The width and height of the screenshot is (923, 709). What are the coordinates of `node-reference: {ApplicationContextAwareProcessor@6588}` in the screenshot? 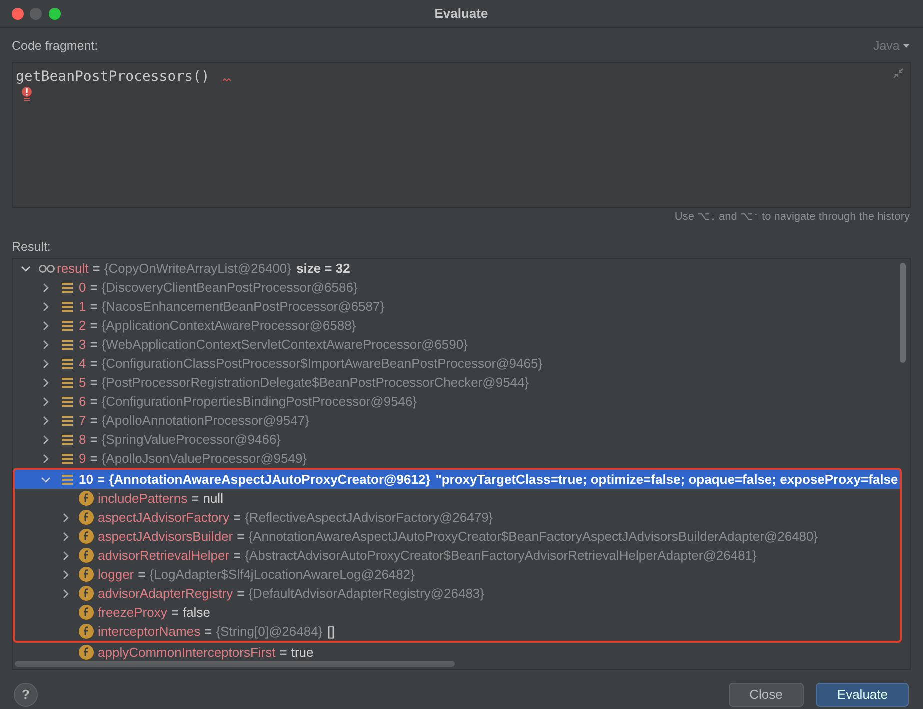 It's located at (229, 325).